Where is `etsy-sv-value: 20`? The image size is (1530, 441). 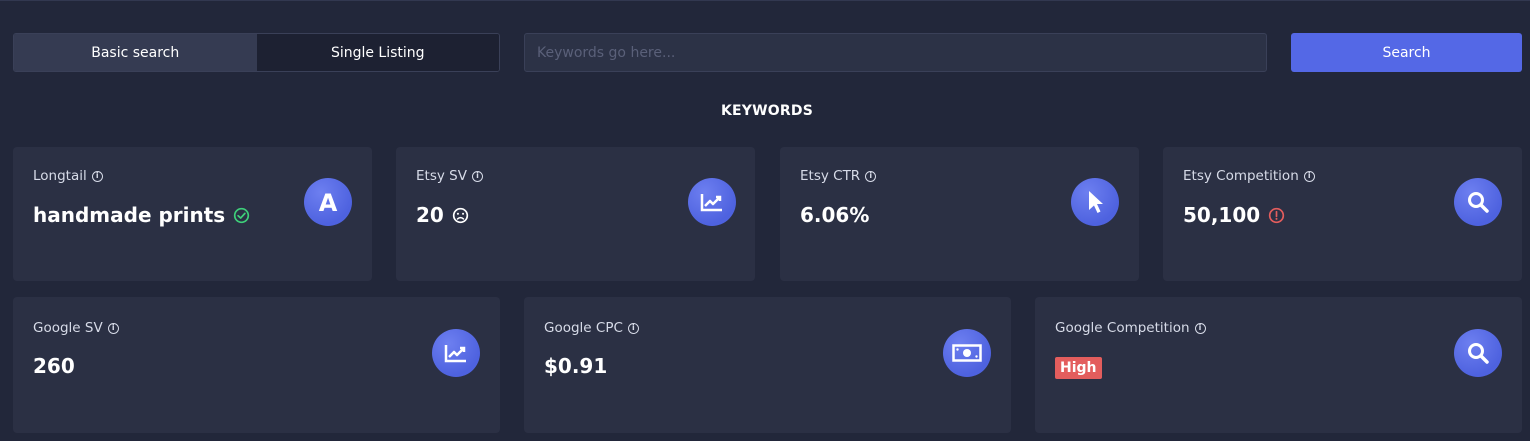 etsy-sv-value: 20 is located at coordinates (430, 215).